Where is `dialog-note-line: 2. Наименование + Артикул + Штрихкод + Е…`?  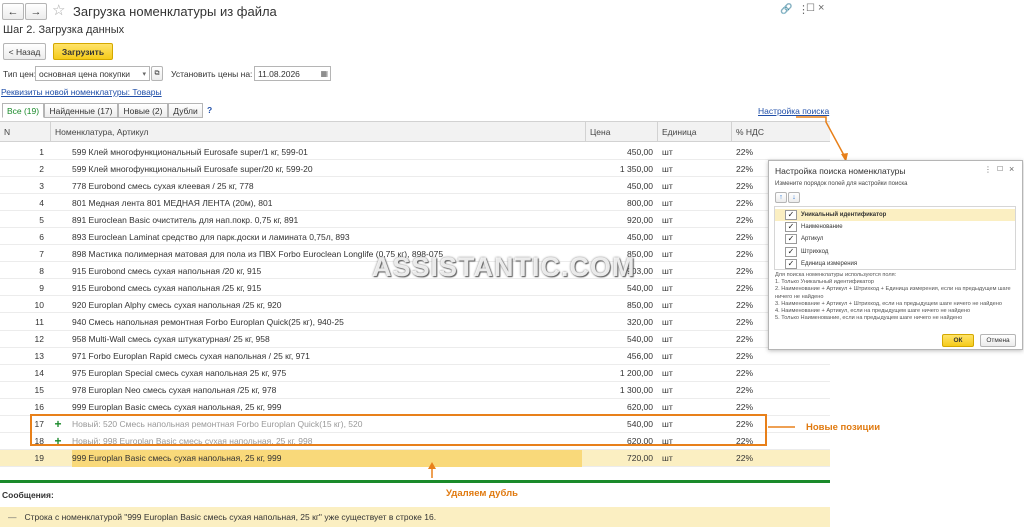 dialog-note-line: 2. Наименование + Артикул + Штрихкод + Е… is located at coordinates (893, 293).